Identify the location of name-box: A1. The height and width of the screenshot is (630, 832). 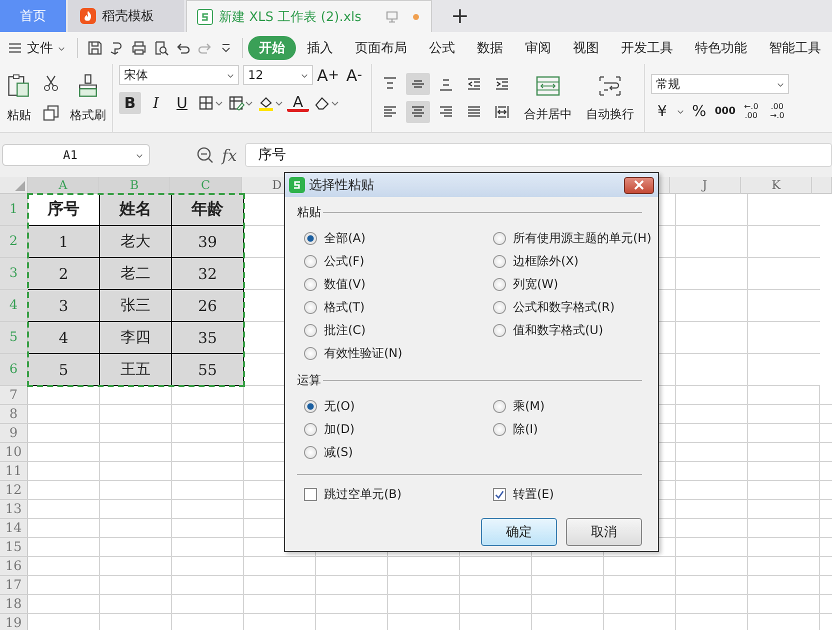
(76, 155).